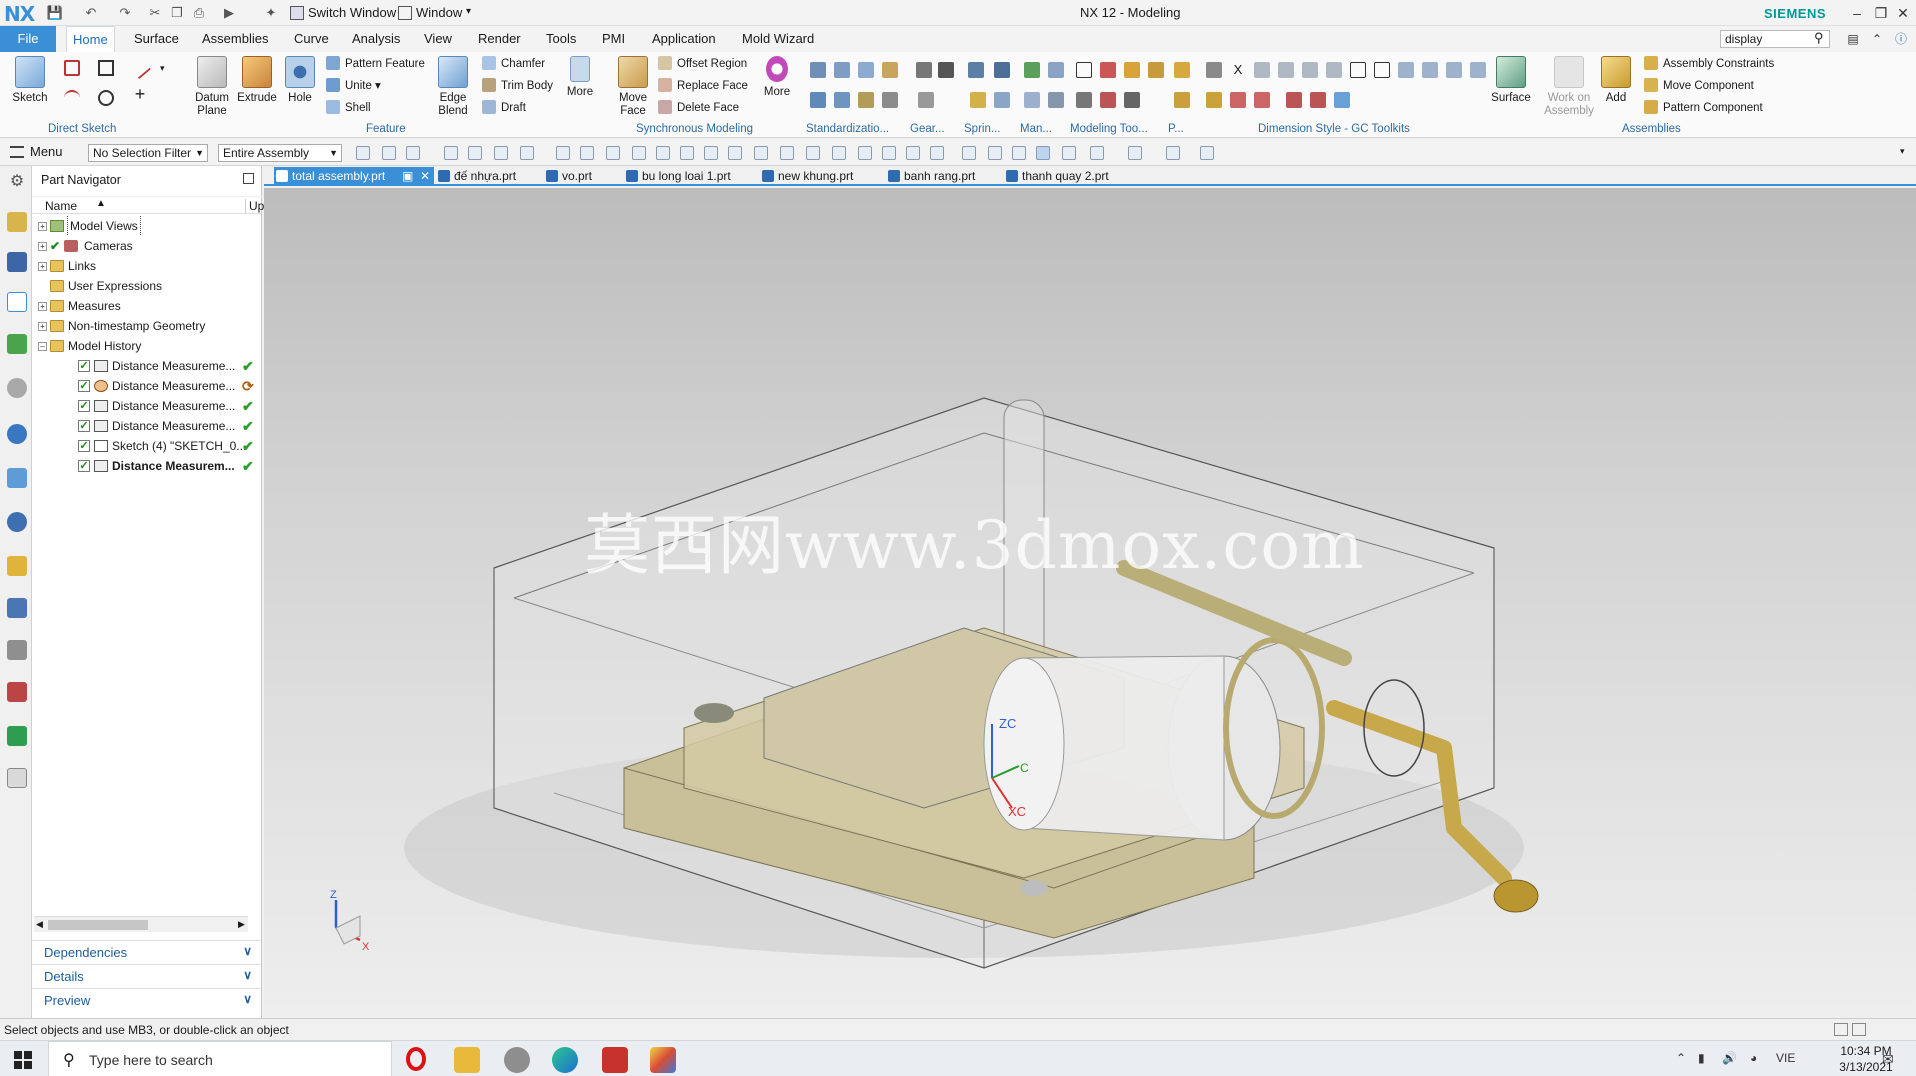 The image size is (1916, 1076). I want to click on gear-icon: ⚙, so click(17, 182).